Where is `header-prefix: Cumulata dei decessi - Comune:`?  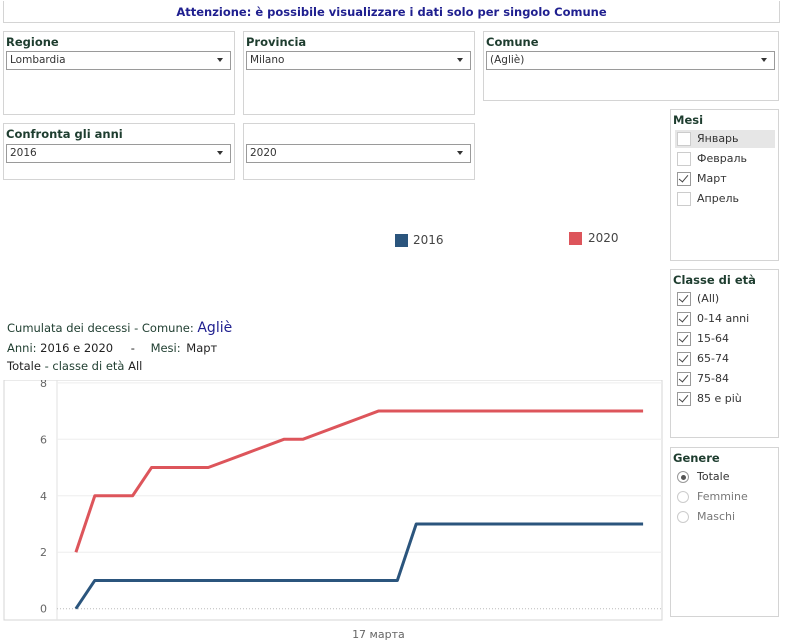 header-prefix: Cumulata dei decessi - Comune: is located at coordinates (102, 328).